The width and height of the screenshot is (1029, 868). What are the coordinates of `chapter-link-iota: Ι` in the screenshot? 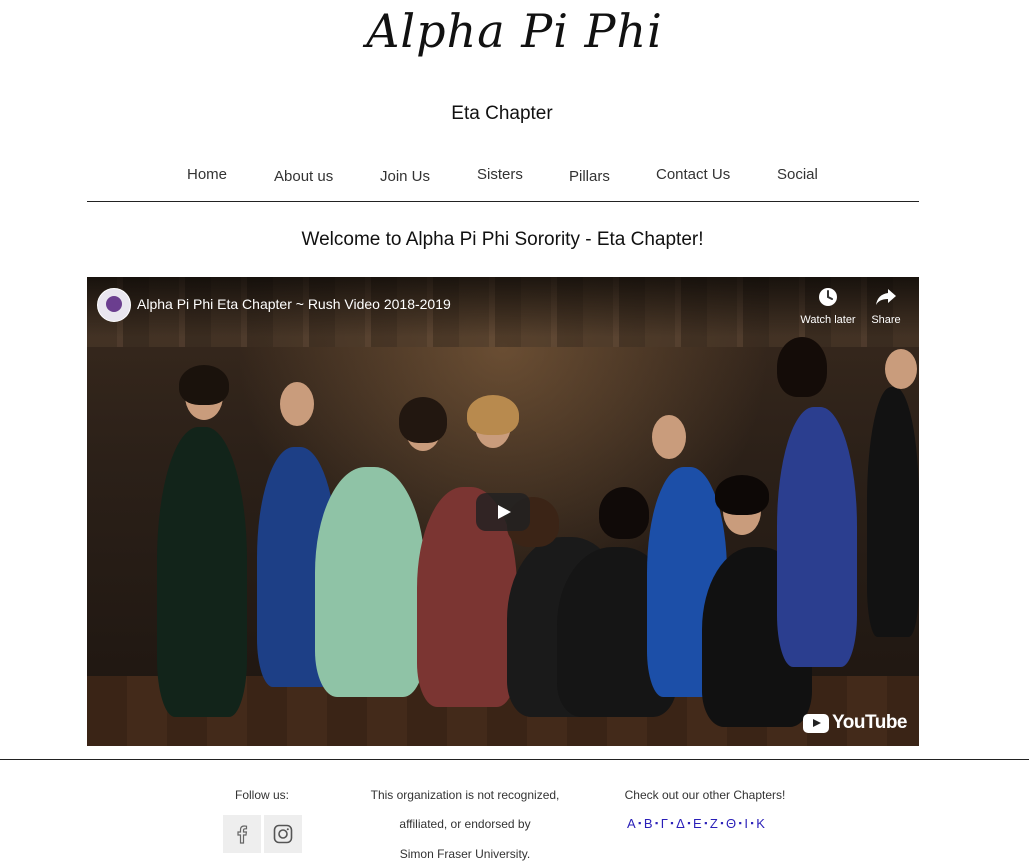 It's located at (746, 823).